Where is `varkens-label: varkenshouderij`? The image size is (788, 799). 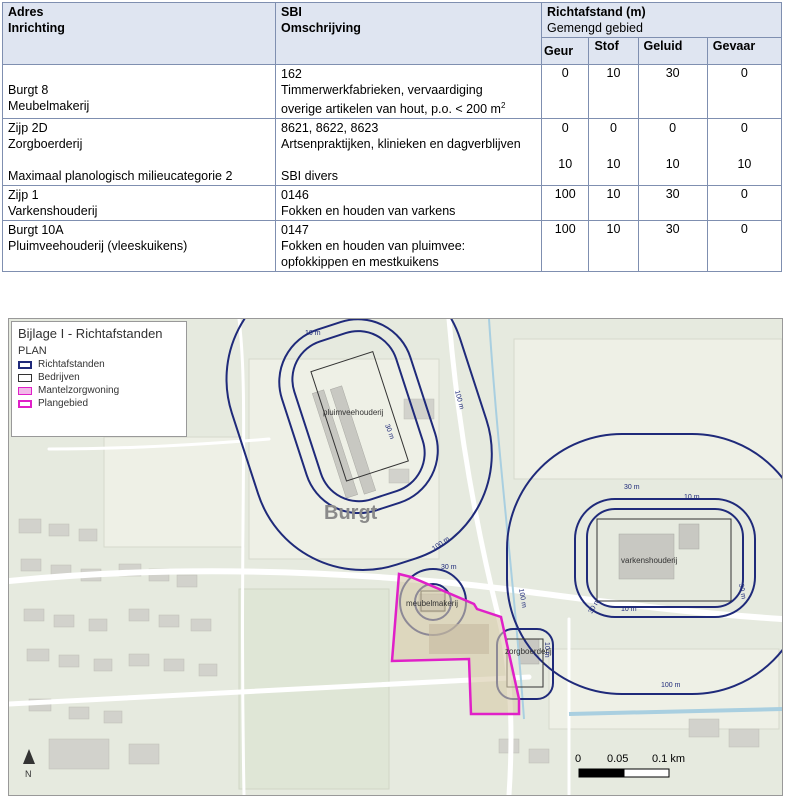 varkens-label: varkenshouderij is located at coordinates (649, 560).